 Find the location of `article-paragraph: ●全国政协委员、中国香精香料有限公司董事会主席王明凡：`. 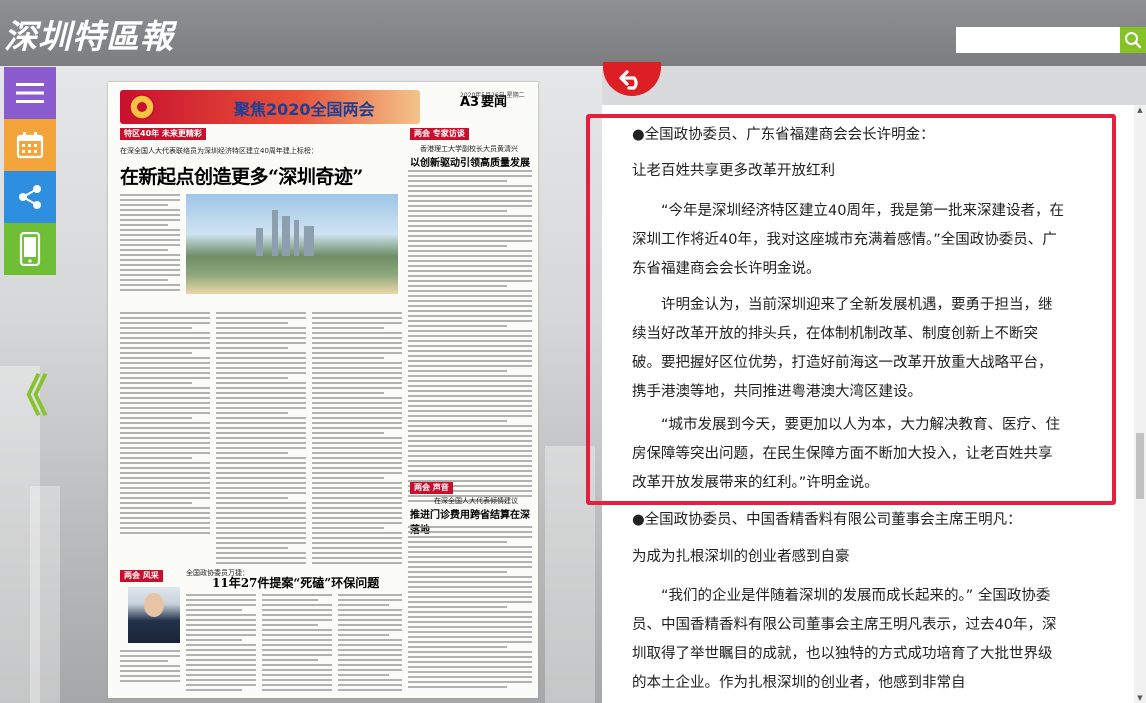

article-paragraph: ●全国政协委员、中国香精香料有限公司董事会主席王明凡： is located at coordinates (827, 520).